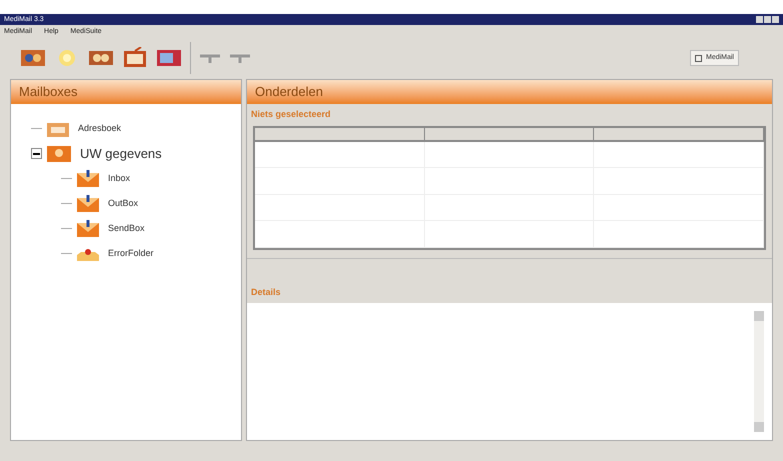 This screenshot has width=783, height=461. What do you see at coordinates (126, 92) in the screenshot?
I see `panel-header: Mailboxes` at bounding box center [126, 92].